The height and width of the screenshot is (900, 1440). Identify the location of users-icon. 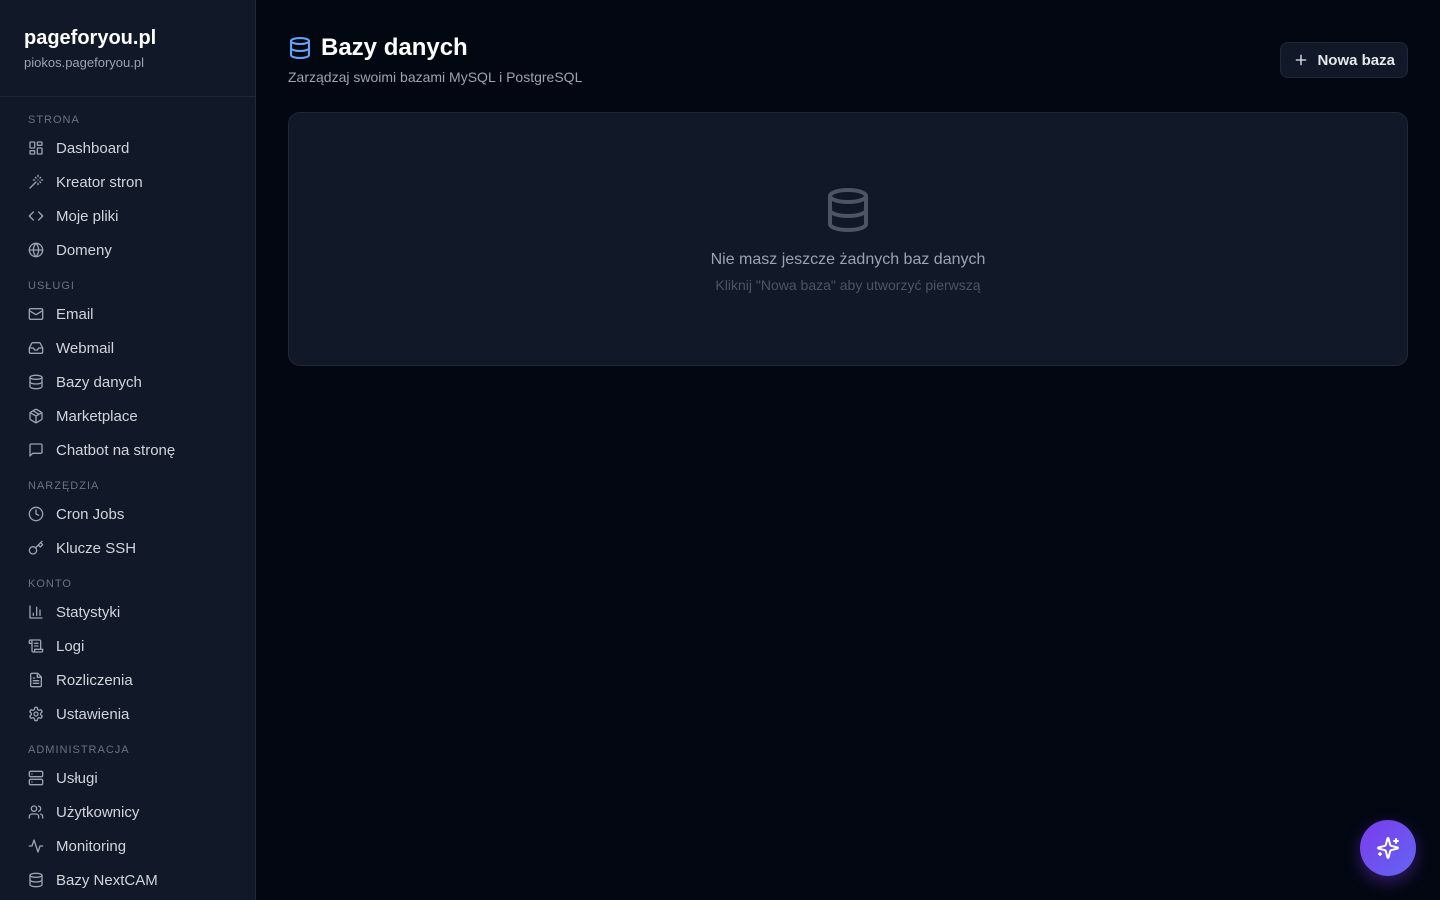
(36, 812).